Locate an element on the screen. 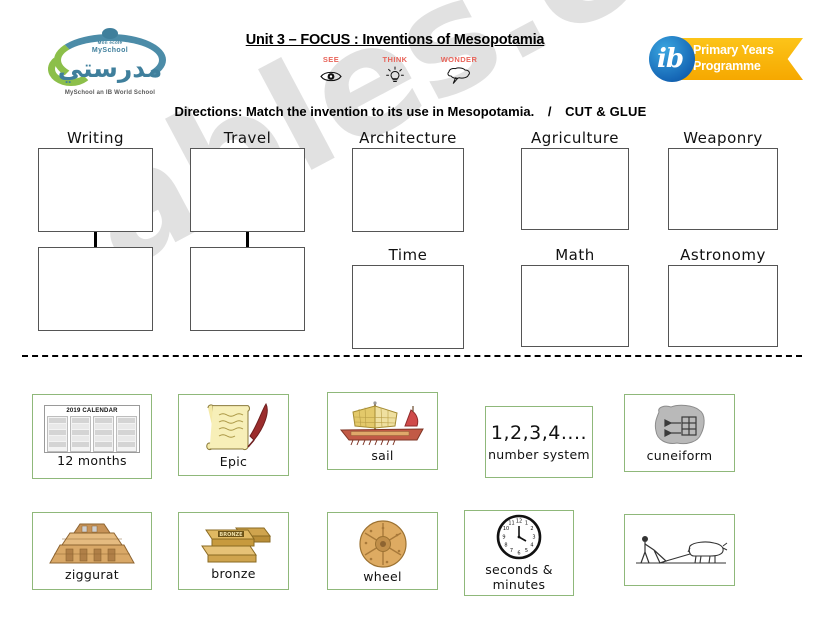 The height and width of the screenshot is (634, 821). answer-box-weaponry is located at coordinates (723, 189).